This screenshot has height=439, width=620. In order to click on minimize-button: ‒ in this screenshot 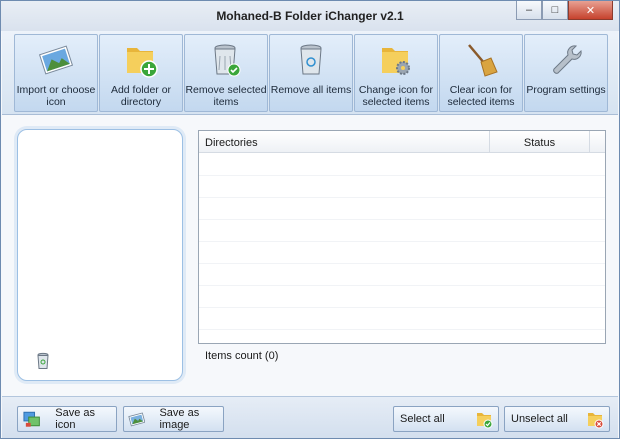, I will do `click(529, 10)`.